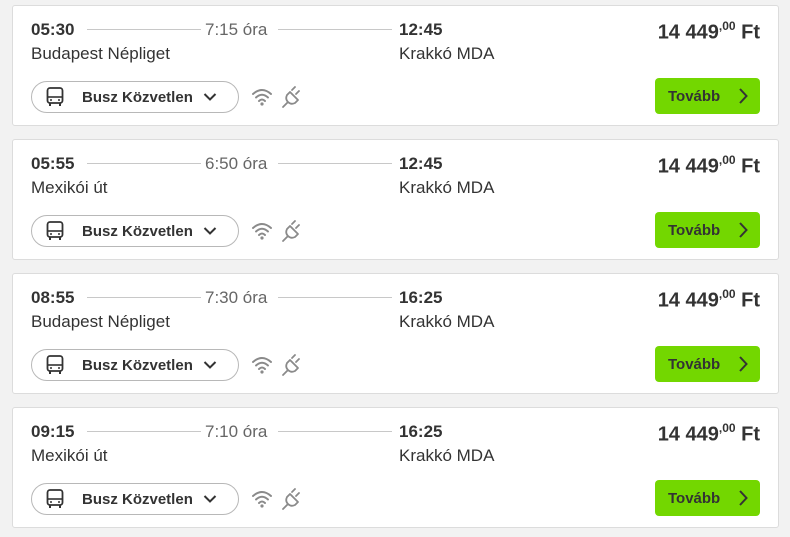  Describe the element at coordinates (53, 29) in the screenshot. I see `departure-time: 05:30` at that location.